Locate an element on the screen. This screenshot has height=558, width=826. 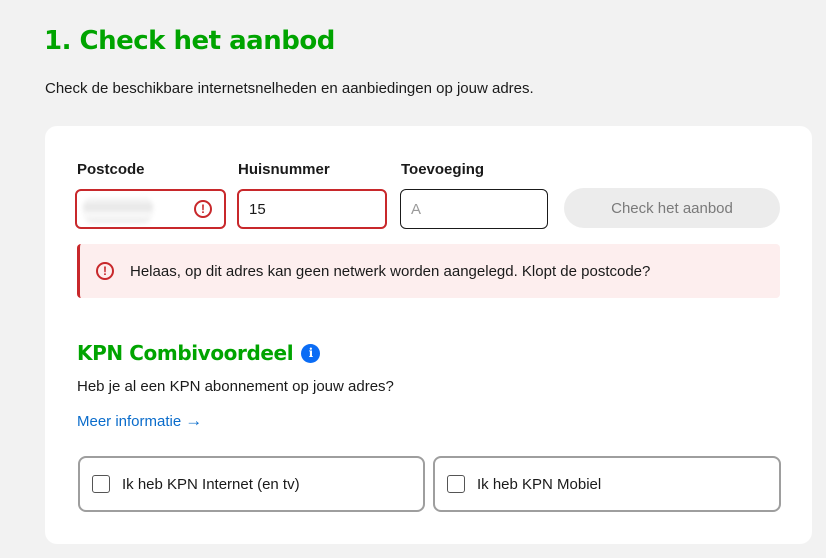
huisnummer-input: 15 is located at coordinates (312, 209).